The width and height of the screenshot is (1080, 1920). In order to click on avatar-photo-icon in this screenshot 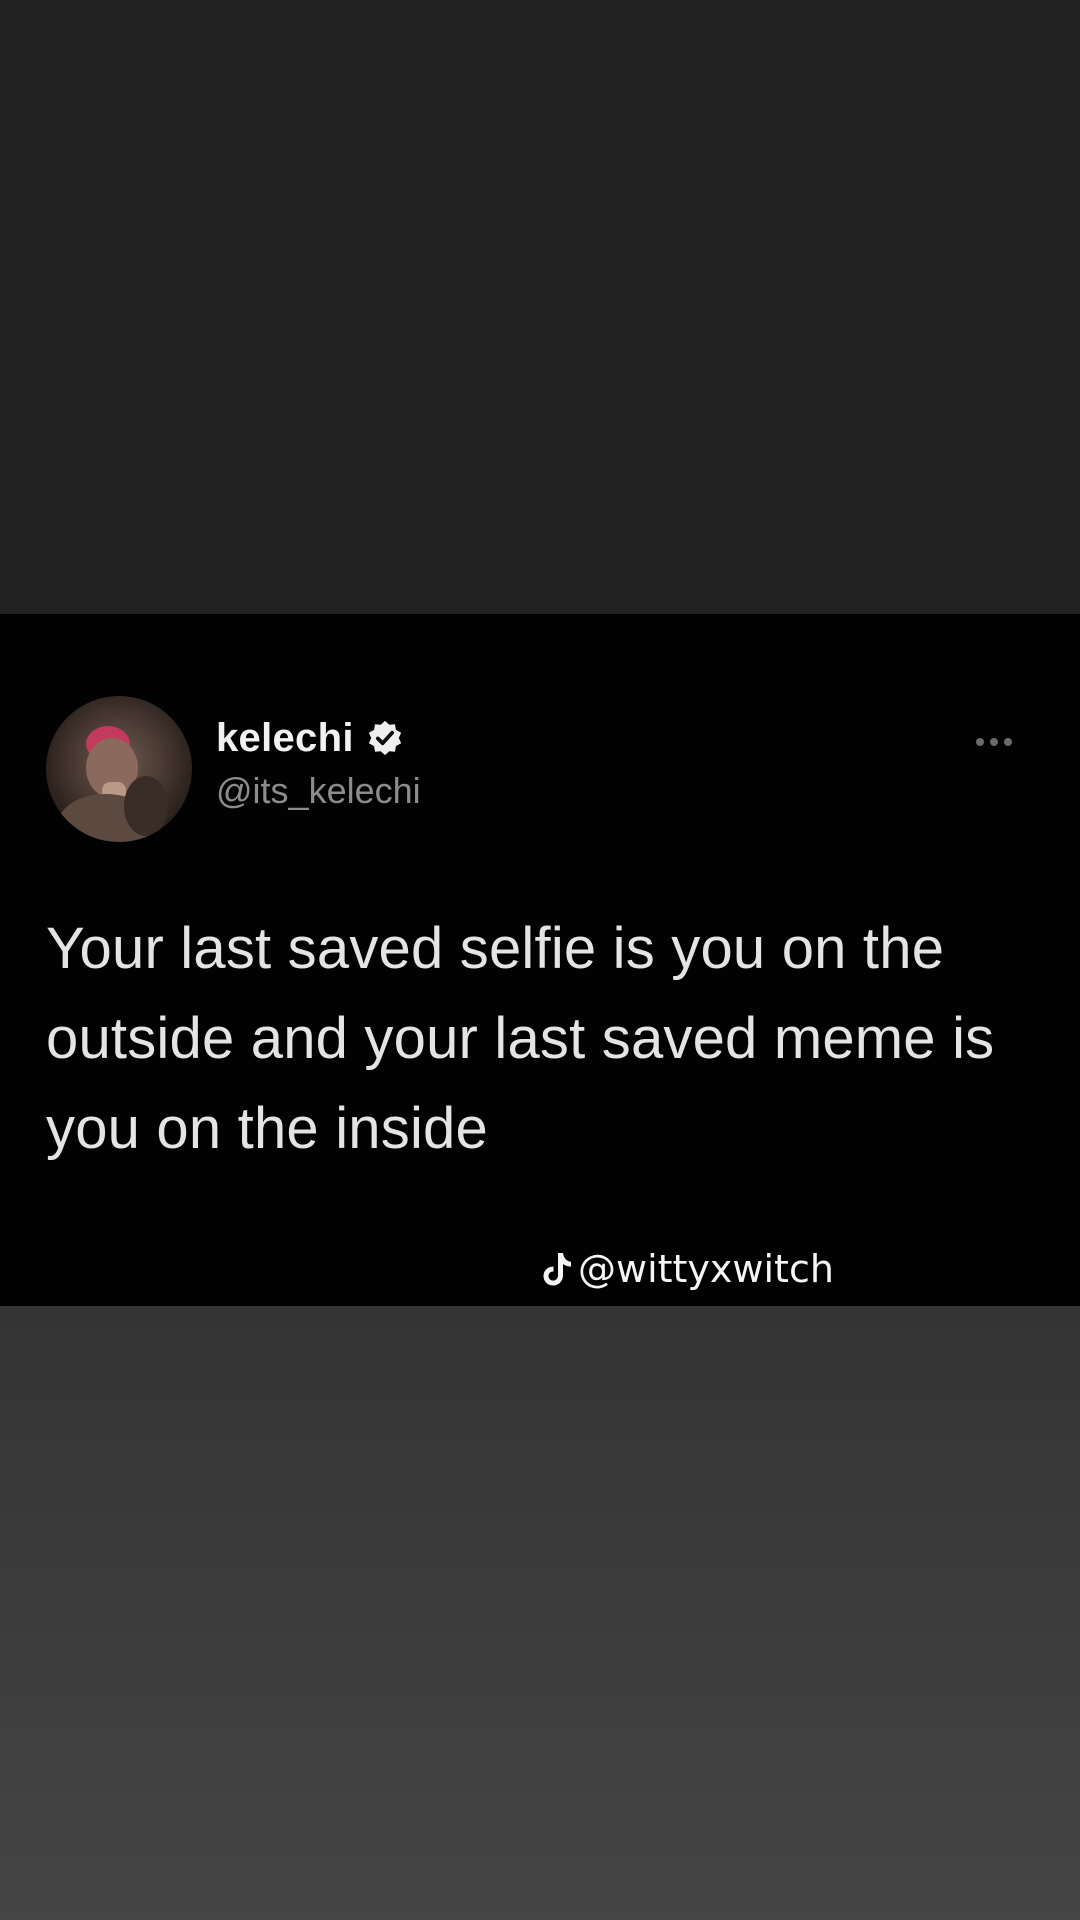, I will do `click(113, 784)`.